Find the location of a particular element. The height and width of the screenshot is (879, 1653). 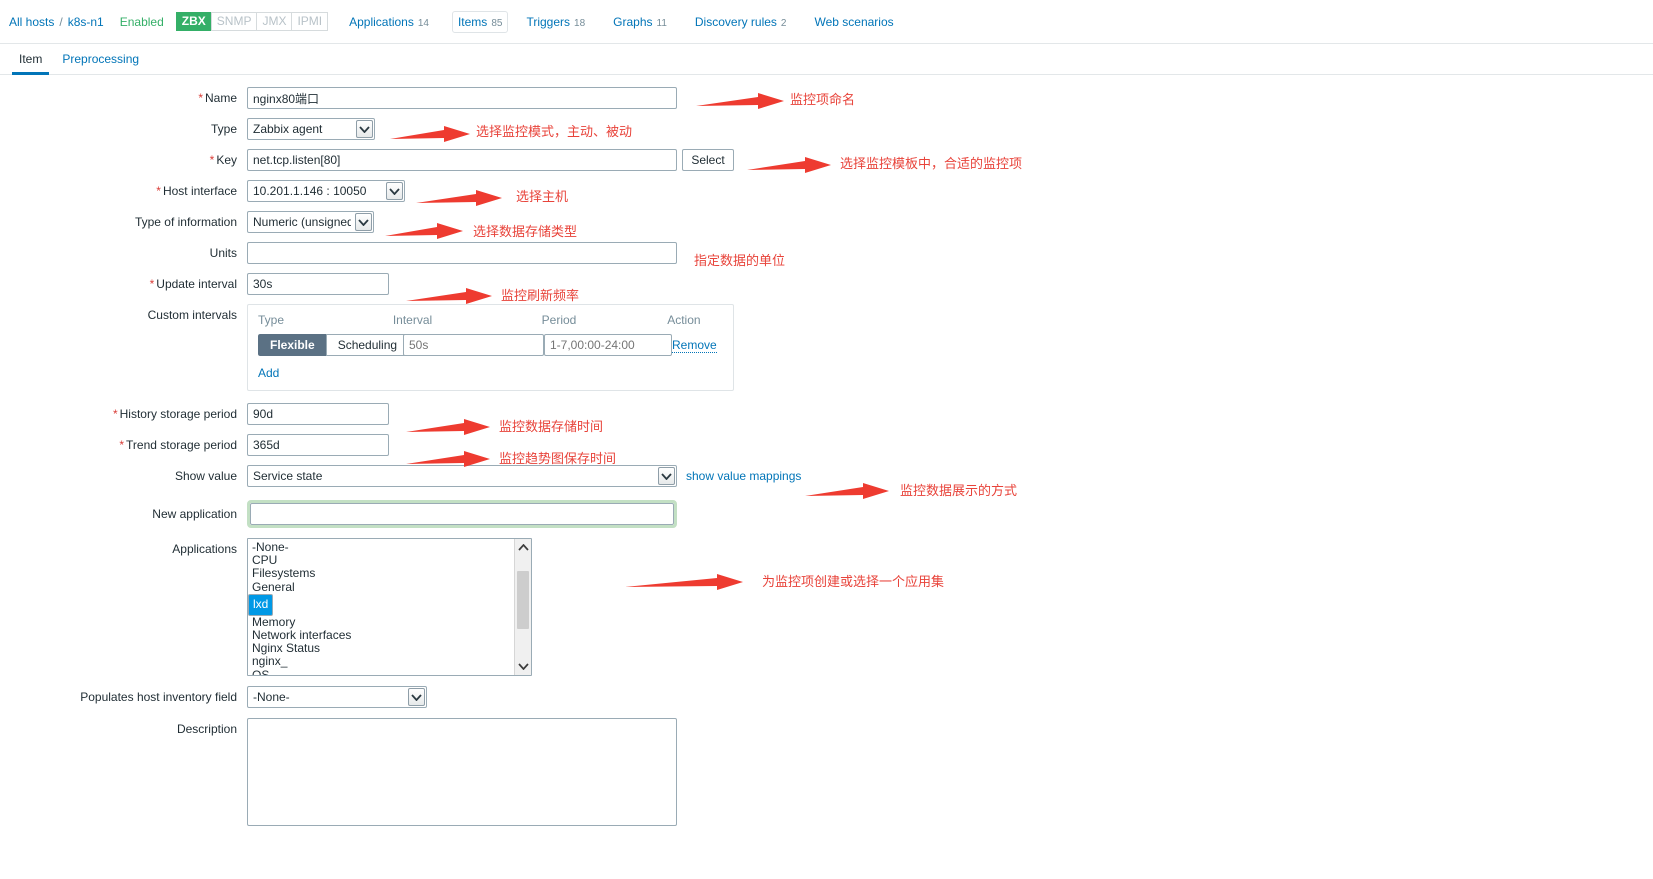

custom-intervals-add-row: Add is located at coordinates (490, 373).